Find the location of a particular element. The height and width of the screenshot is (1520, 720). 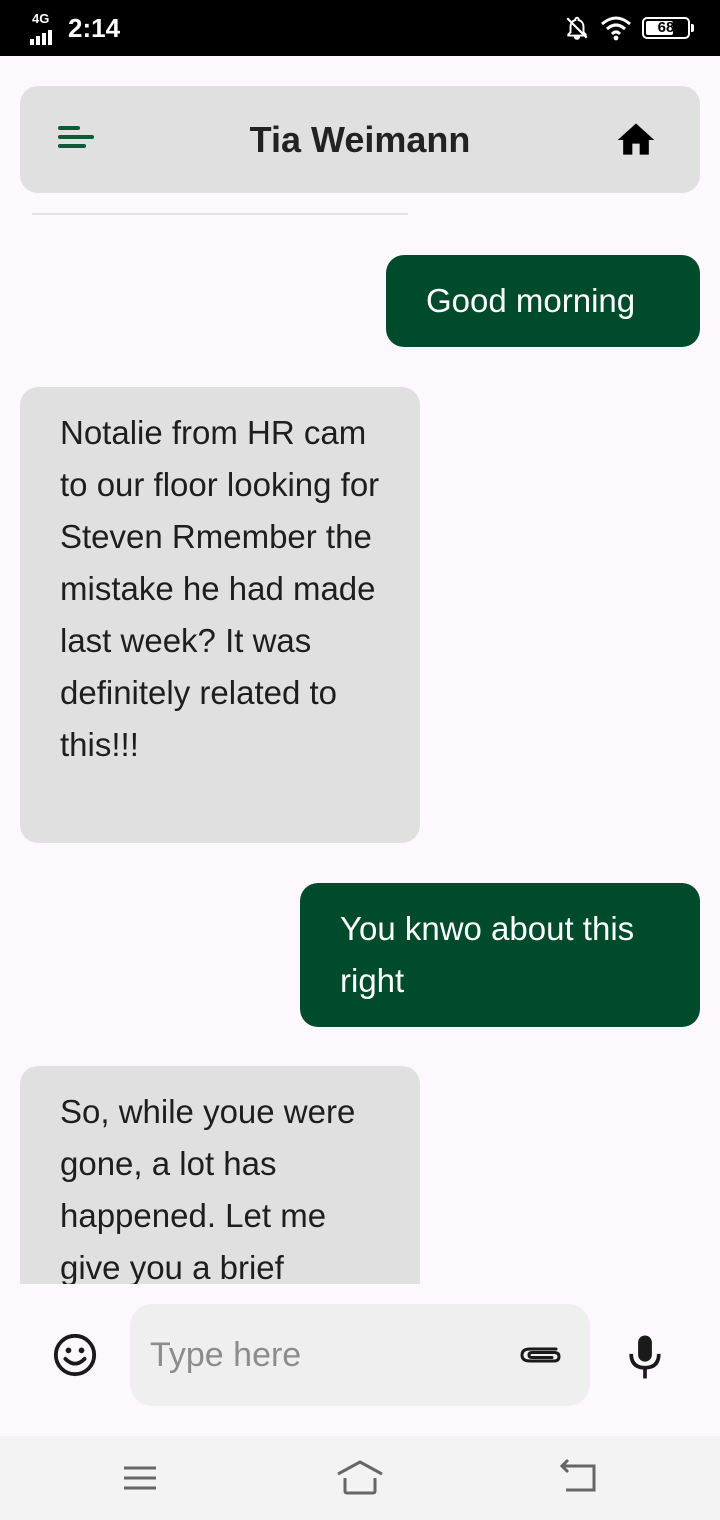

home-icon is located at coordinates (636, 140).